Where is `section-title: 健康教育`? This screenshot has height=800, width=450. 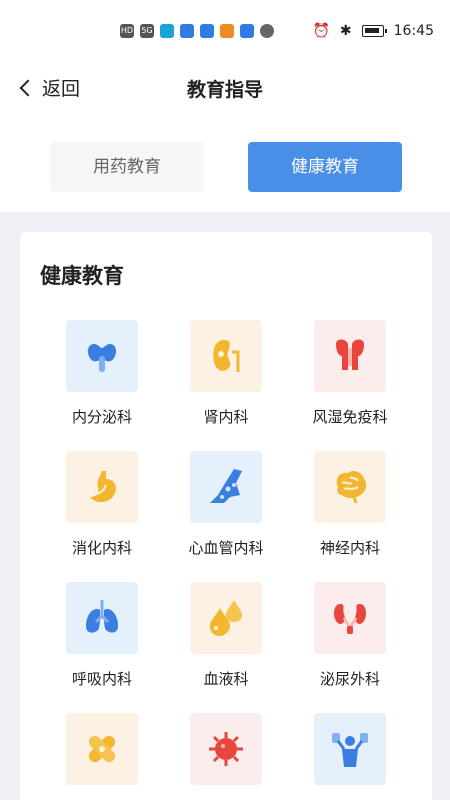
section-title: 健康教育 is located at coordinates (82, 276).